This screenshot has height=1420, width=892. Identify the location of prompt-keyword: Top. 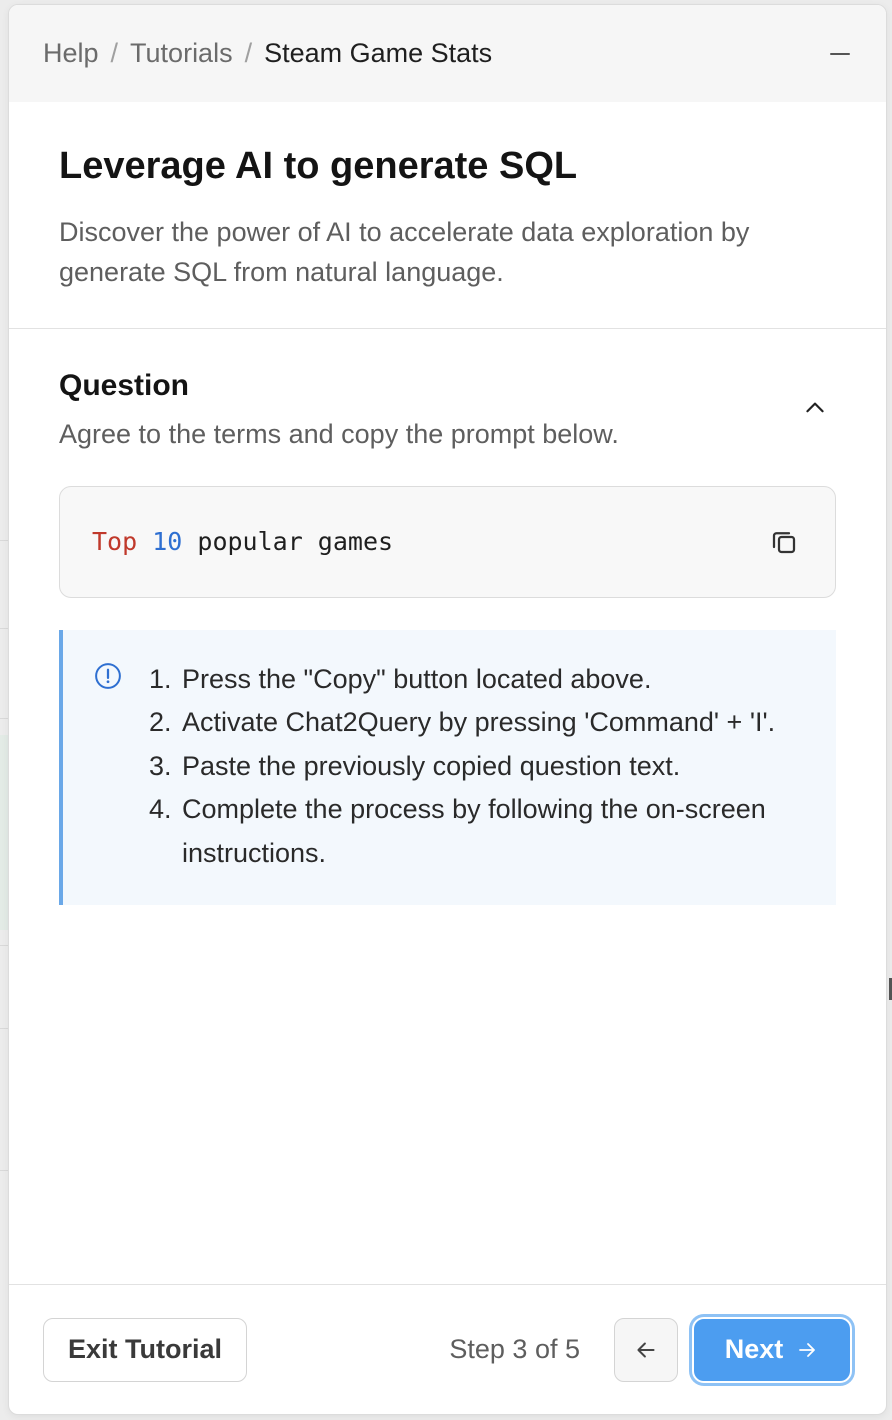
(115, 542).